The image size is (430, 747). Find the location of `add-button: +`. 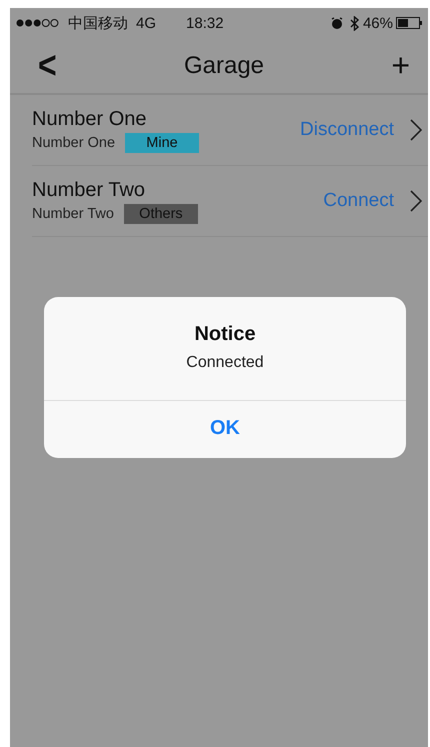

add-button: + is located at coordinates (390, 65).